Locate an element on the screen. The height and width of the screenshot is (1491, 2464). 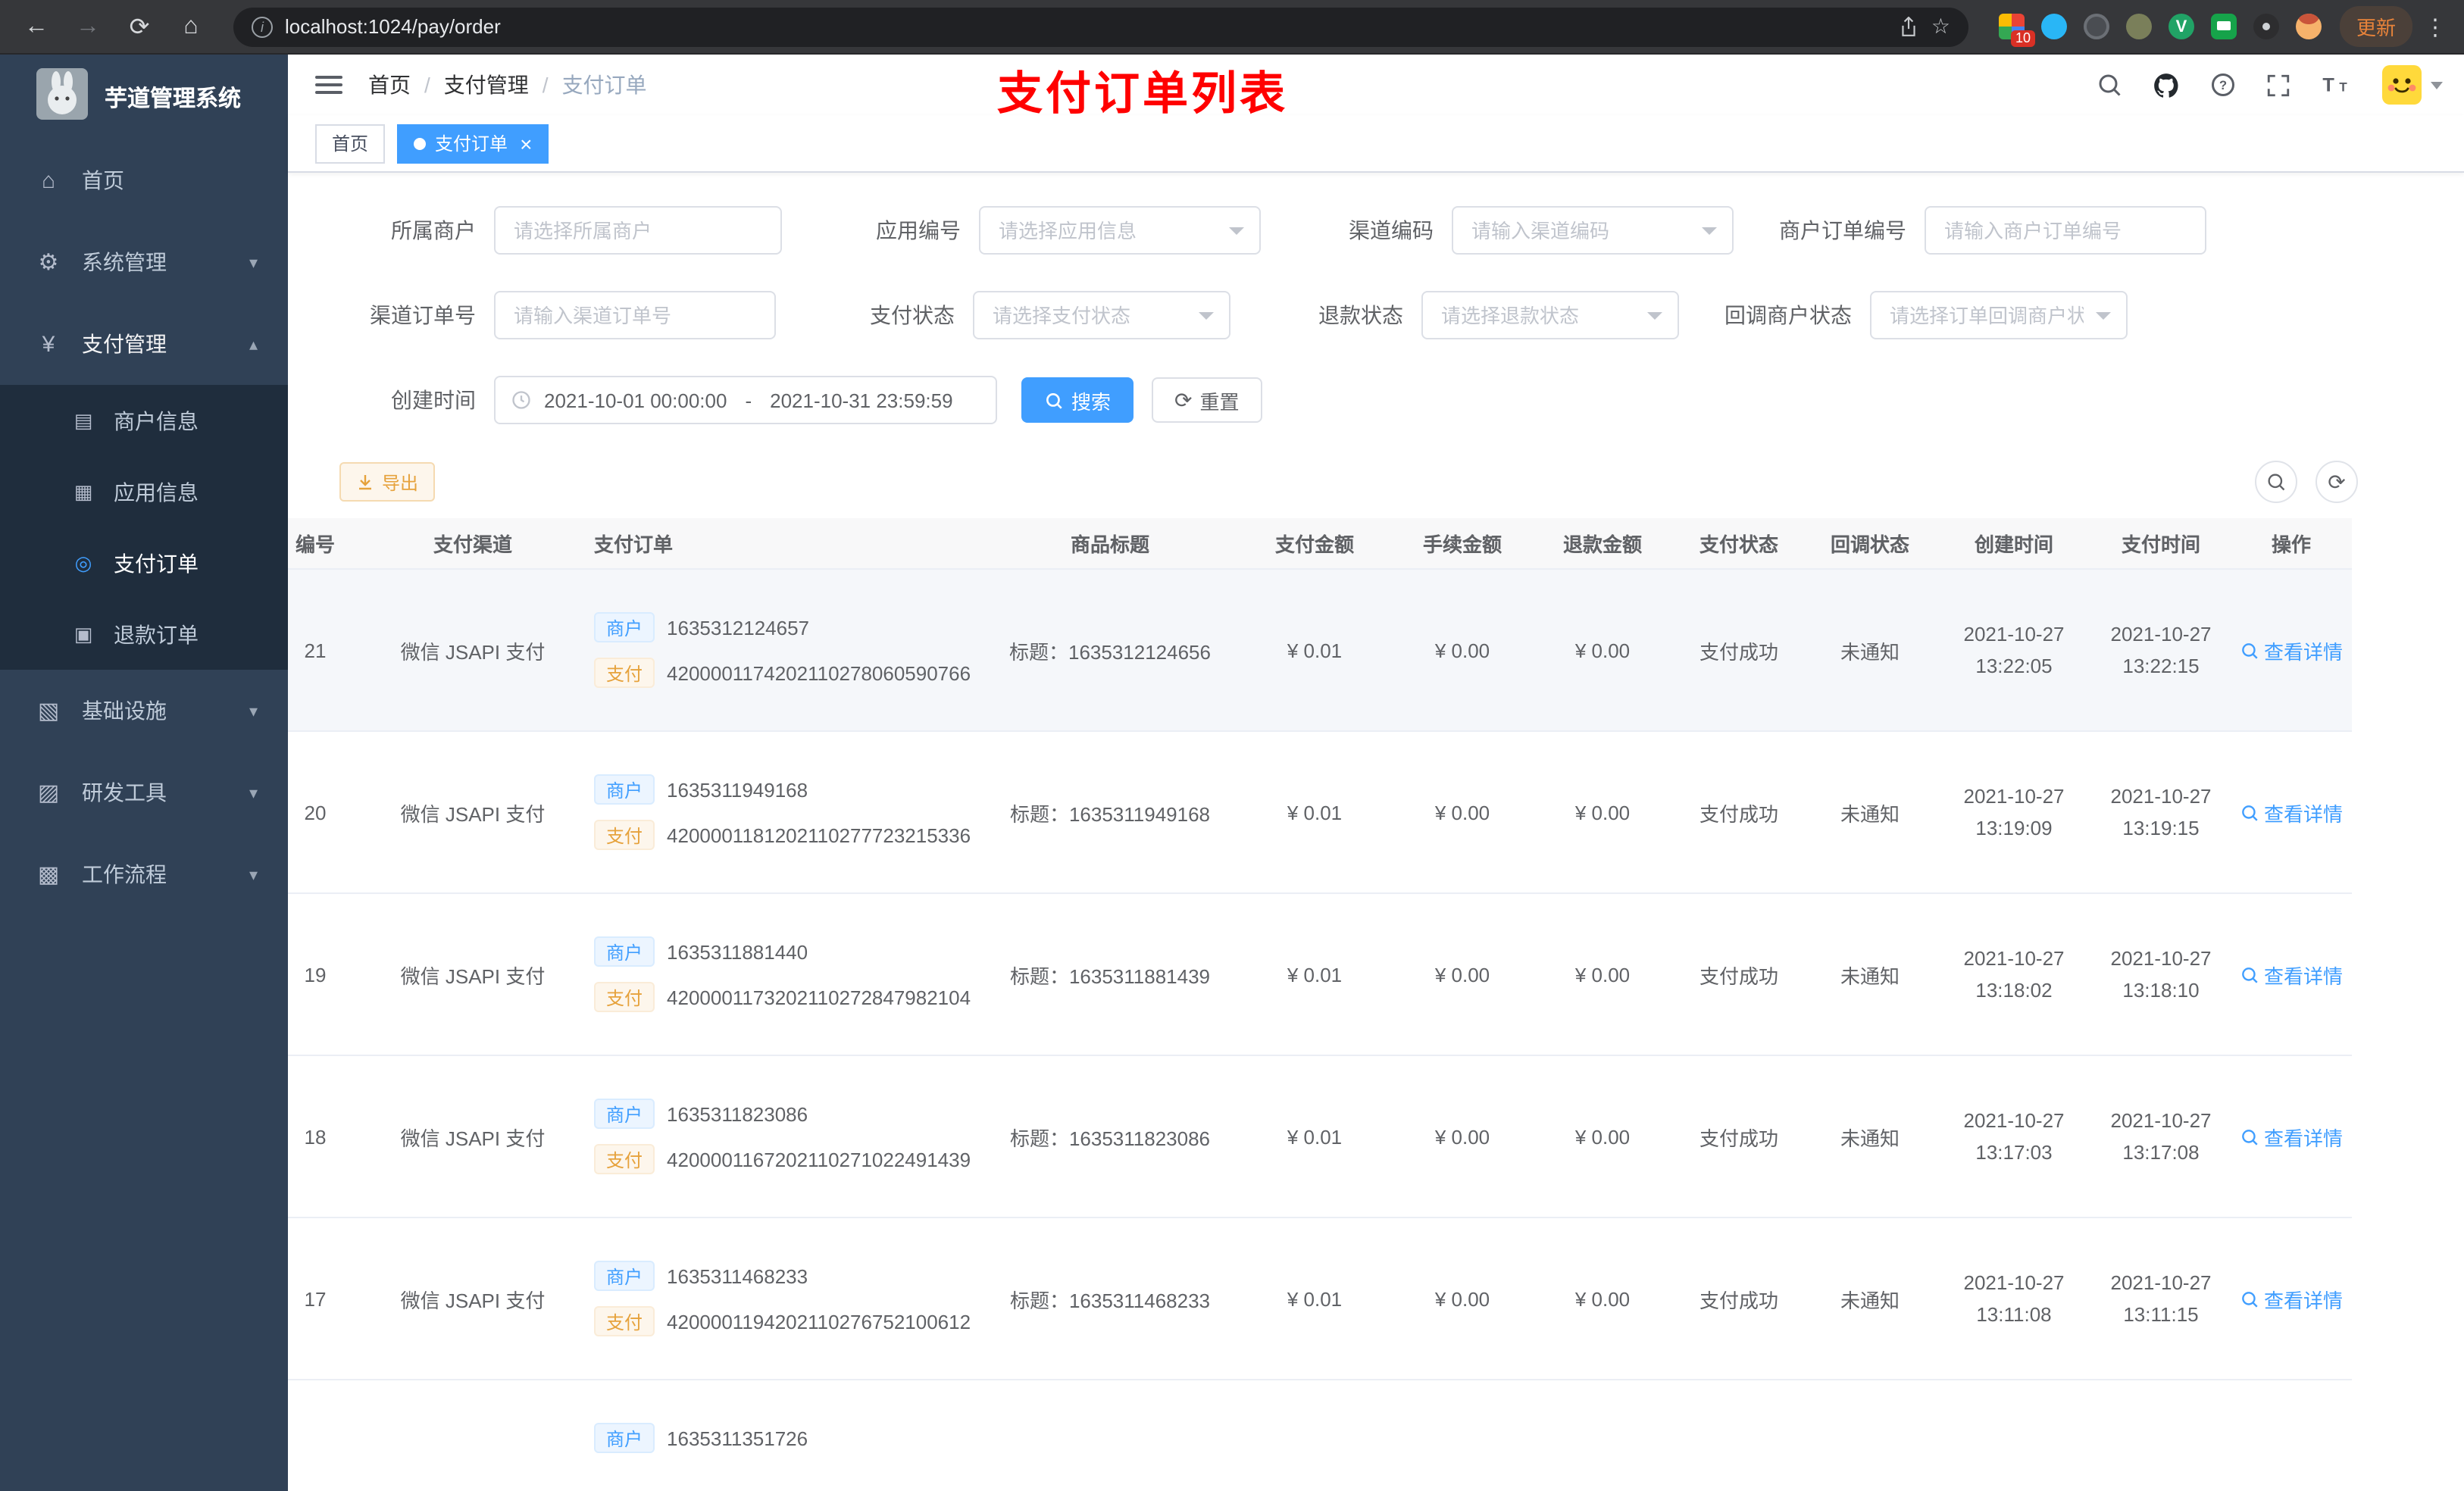
cell-paid-time: 2021-10-27 13:19:15 is located at coordinates (2161, 812).